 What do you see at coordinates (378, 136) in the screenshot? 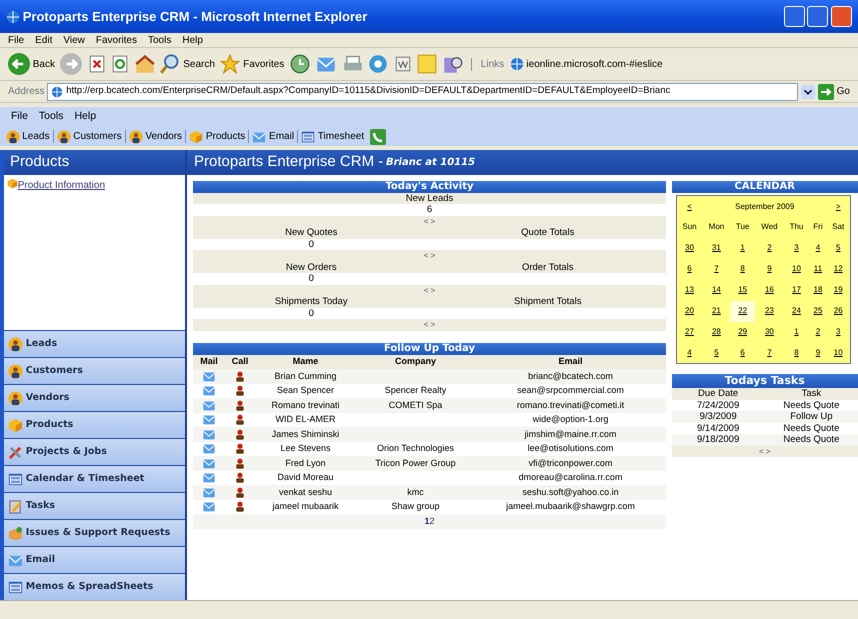
I see `phone-icon` at bounding box center [378, 136].